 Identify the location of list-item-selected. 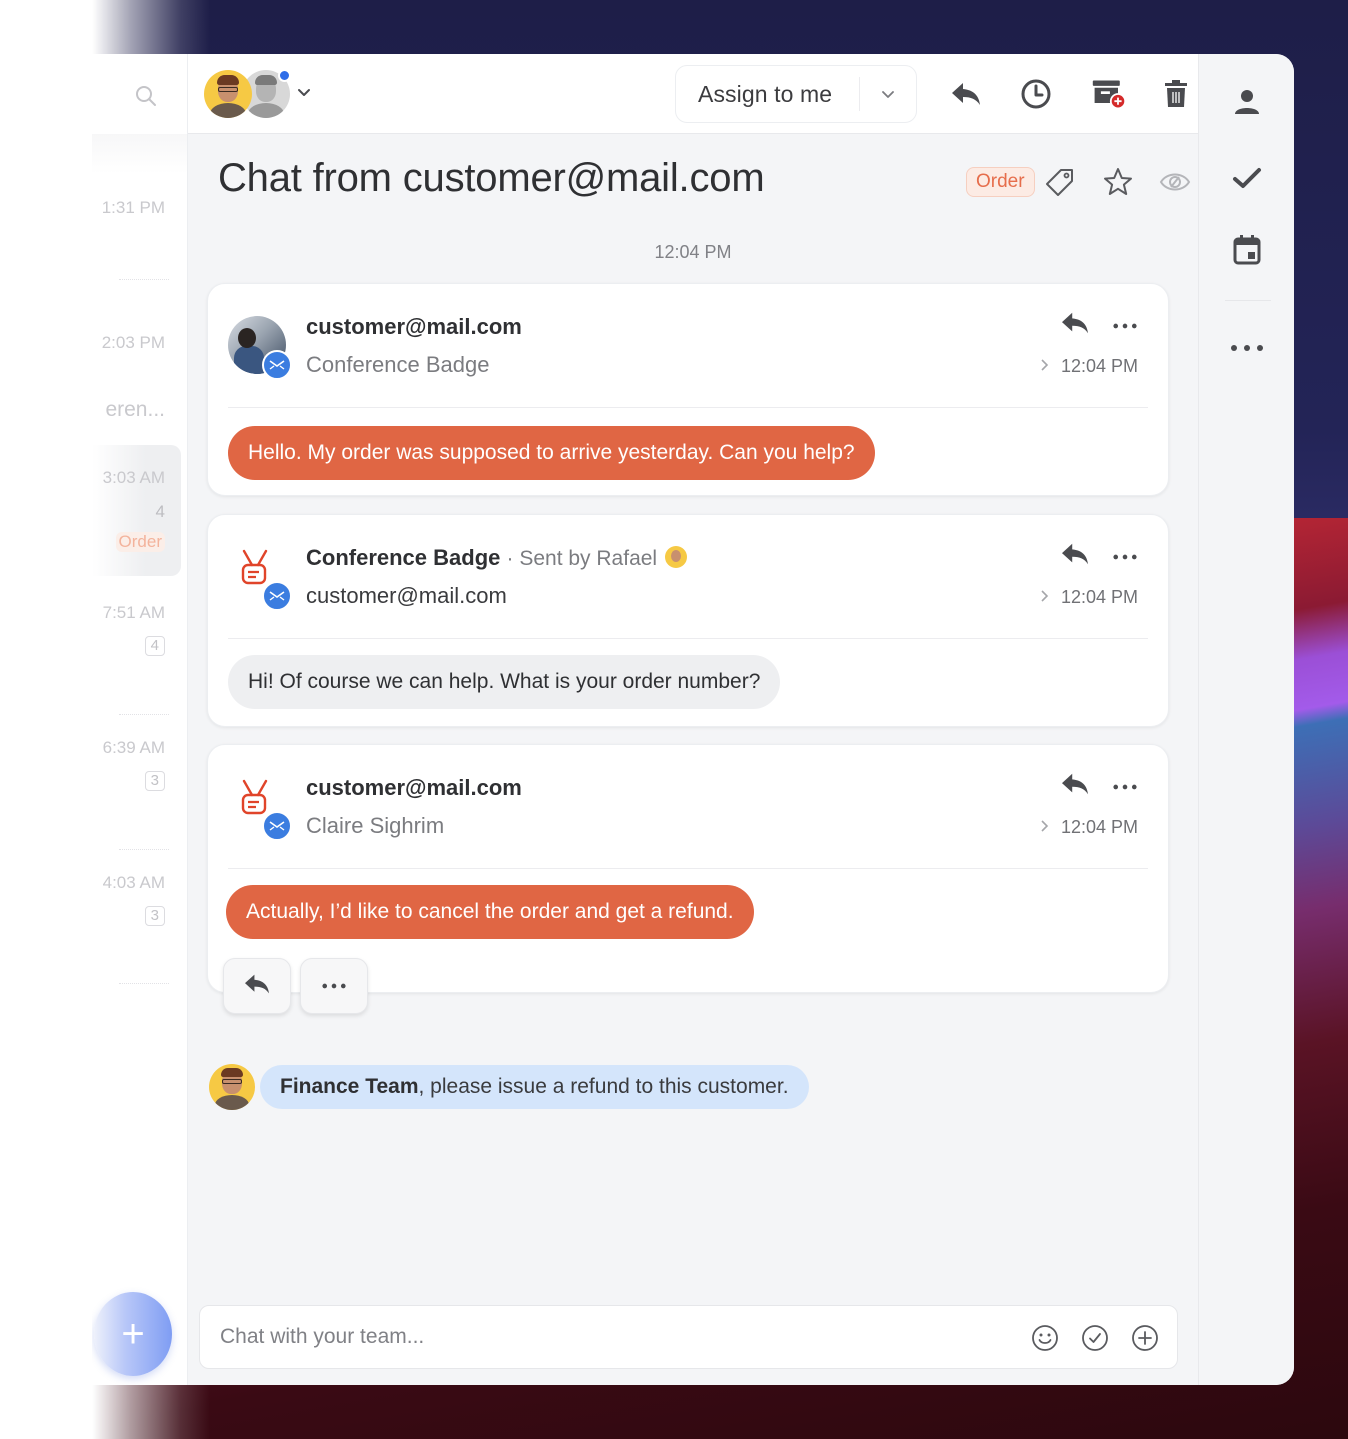
(136, 510).